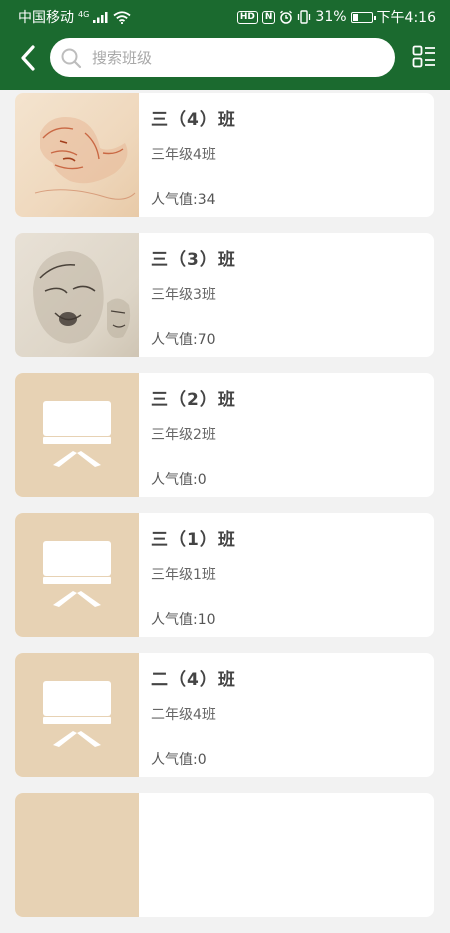  I want to click on app-header: 中国移动 4G HD N 31% 下午4:16 搜索班级, so click(225, 45).